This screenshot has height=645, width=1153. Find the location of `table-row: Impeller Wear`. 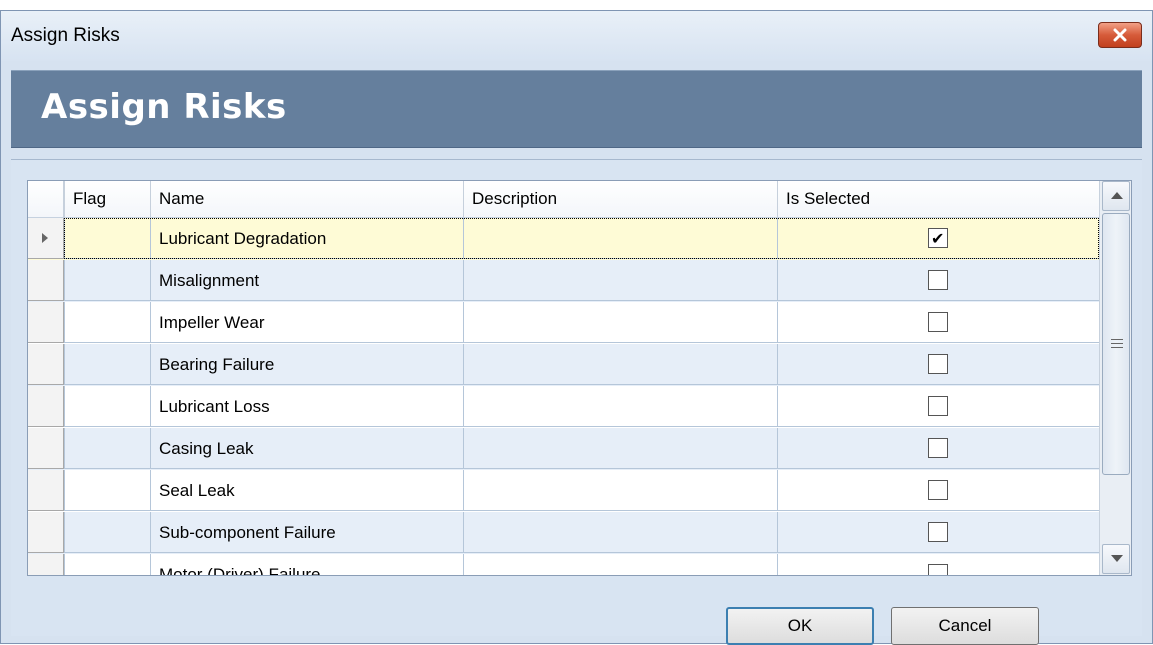

table-row: Impeller Wear is located at coordinates (563, 323).